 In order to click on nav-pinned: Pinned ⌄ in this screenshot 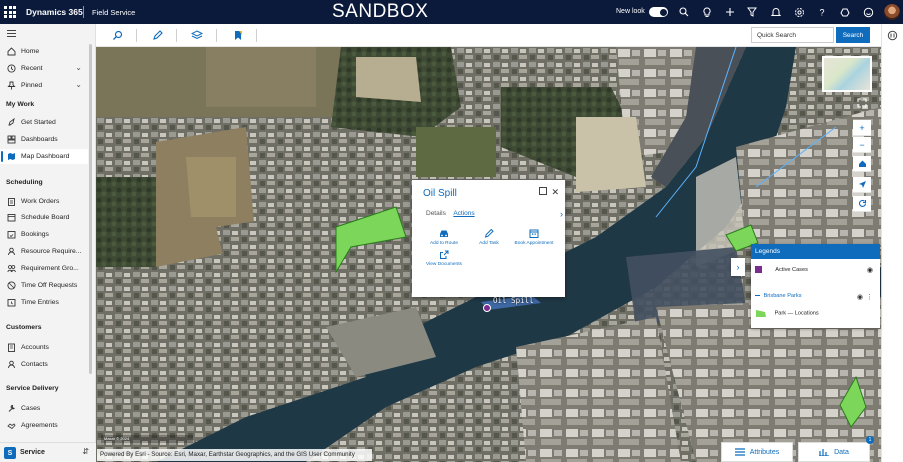, I will do `click(44, 85)`.